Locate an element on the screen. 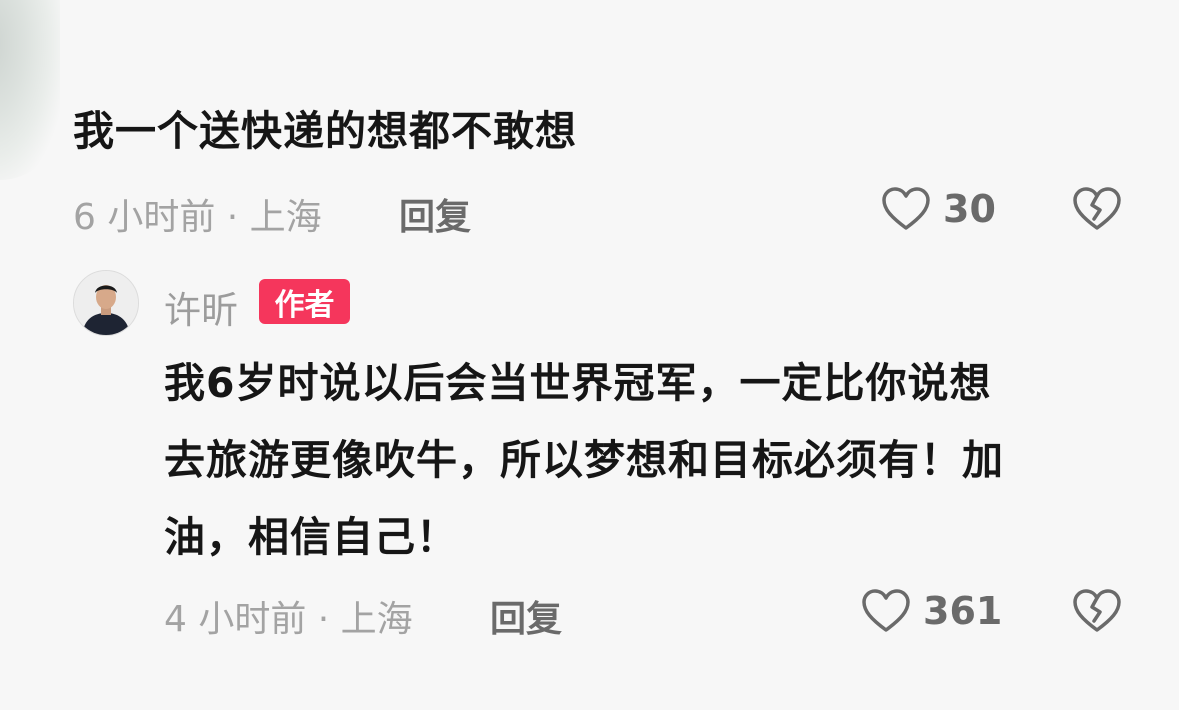 This screenshot has height=710, width=1179. reply-meta: 4 小时前 · 上海 is located at coordinates (288, 619).